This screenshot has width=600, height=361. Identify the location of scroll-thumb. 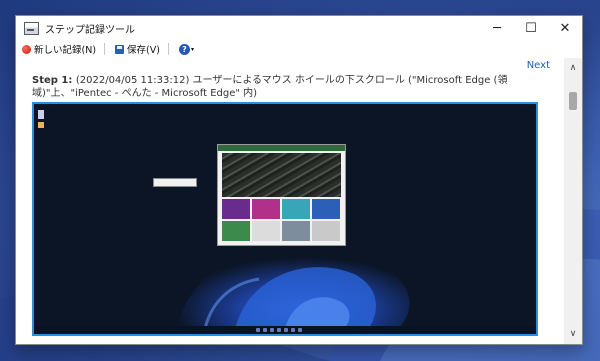
(573, 101).